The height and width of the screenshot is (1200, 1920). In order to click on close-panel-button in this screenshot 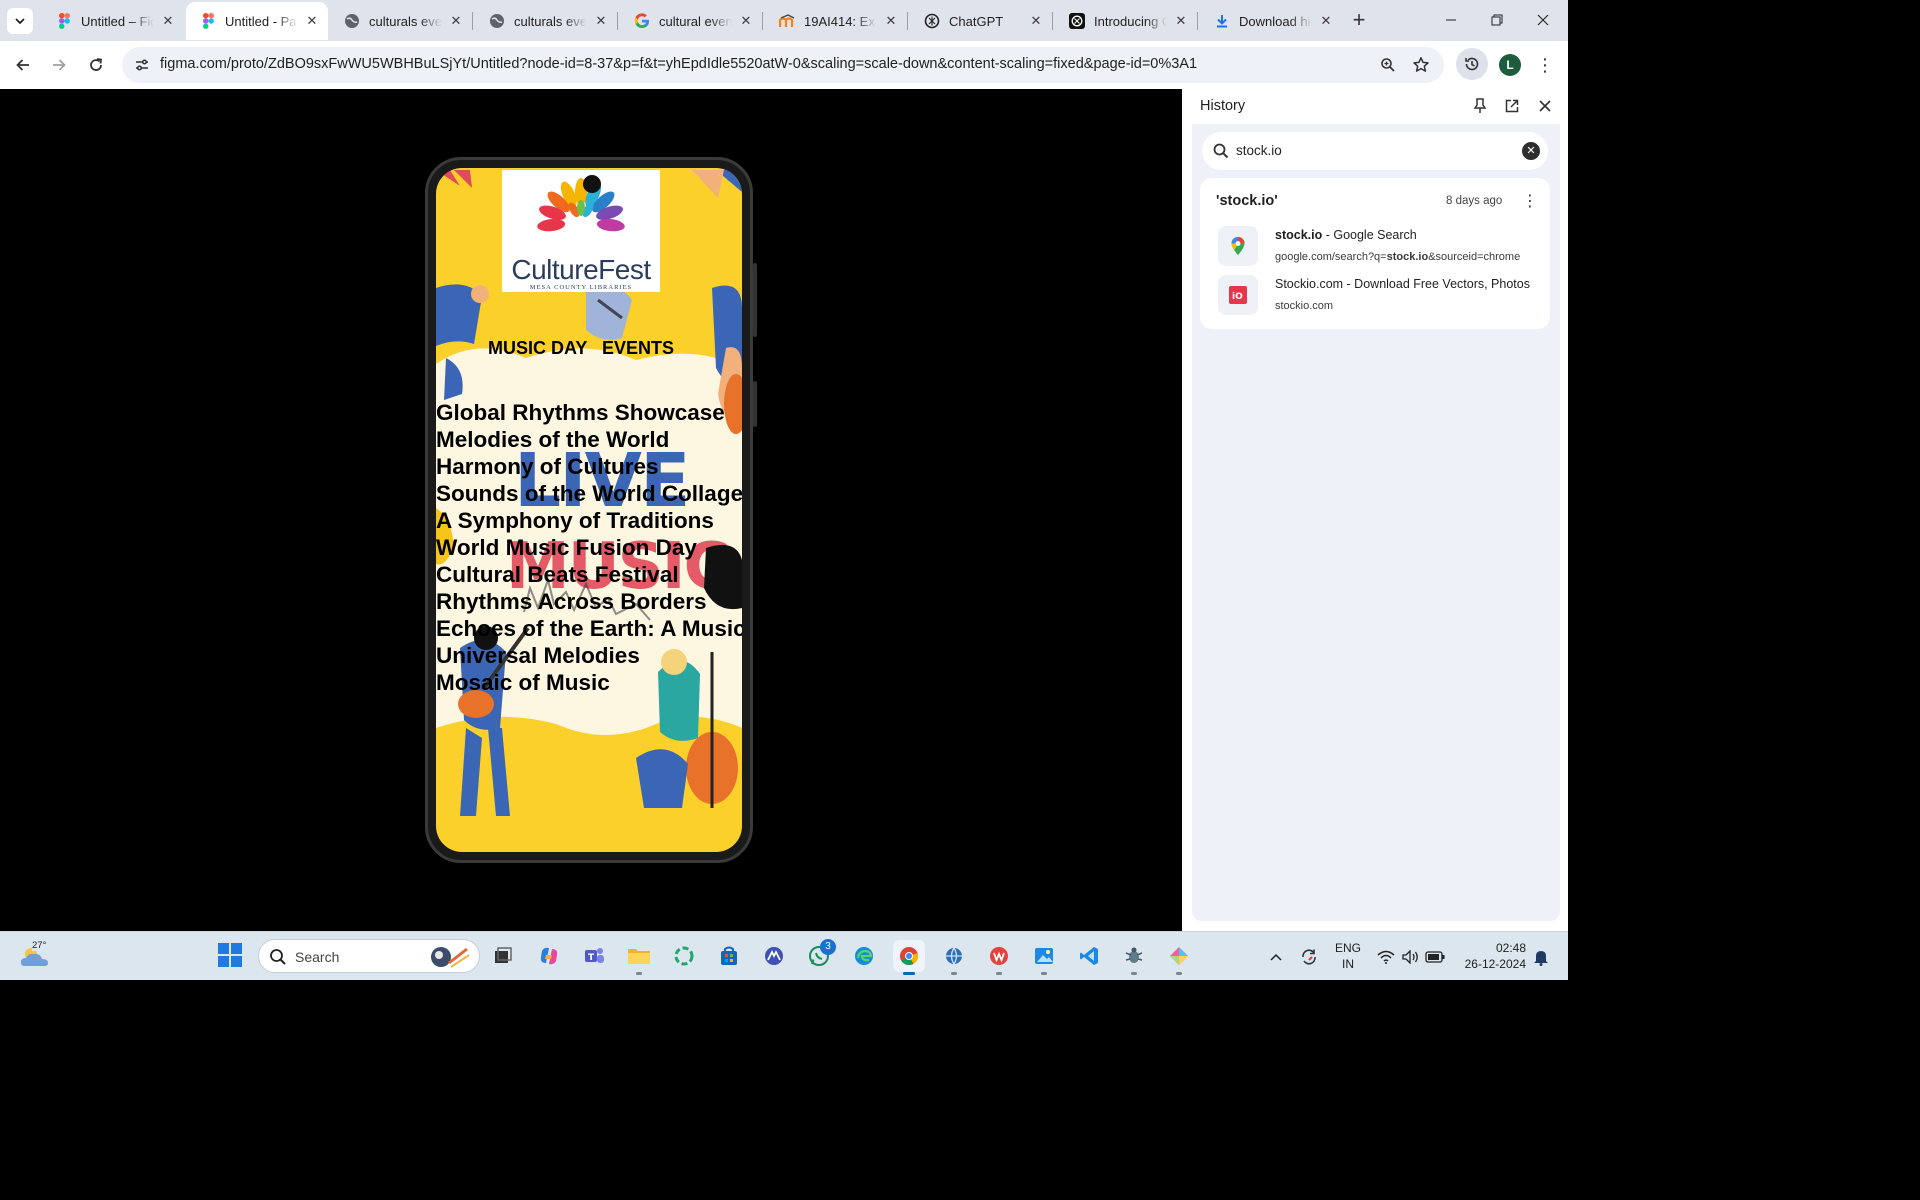, I will do `click(1545, 106)`.